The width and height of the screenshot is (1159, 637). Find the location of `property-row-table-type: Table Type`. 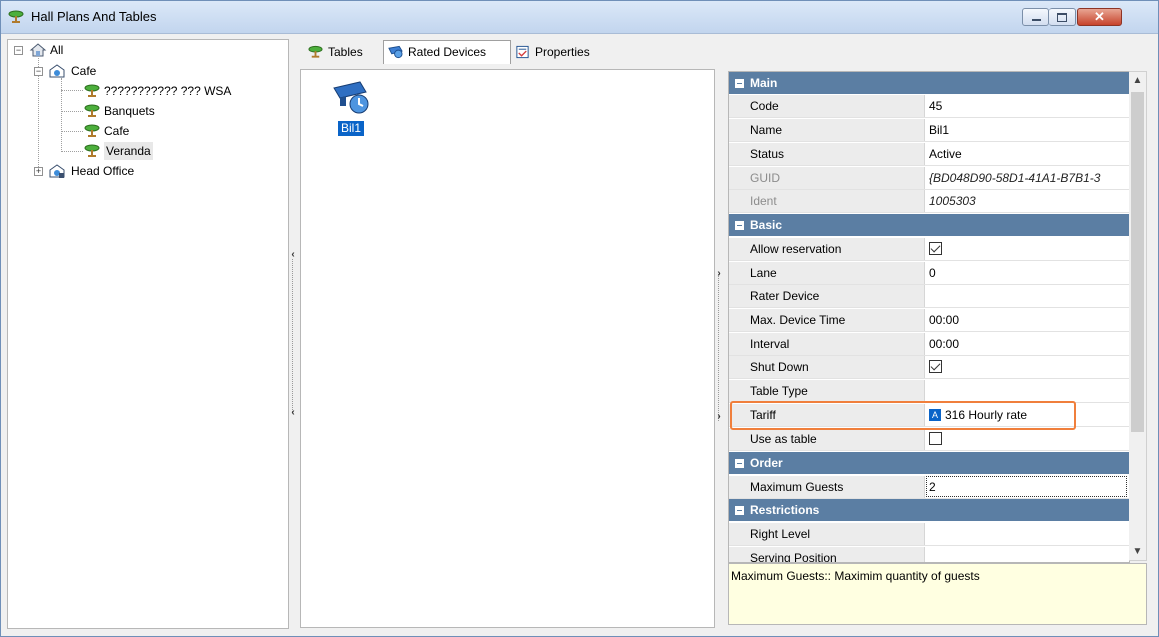

property-row-table-type: Table Type is located at coordinates (929, 391).